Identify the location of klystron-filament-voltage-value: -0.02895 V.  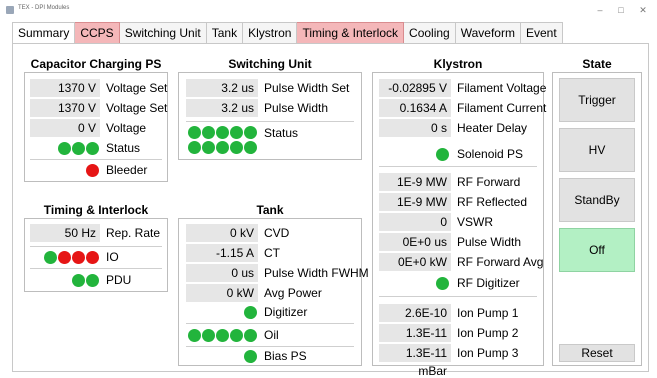
(415, 88).